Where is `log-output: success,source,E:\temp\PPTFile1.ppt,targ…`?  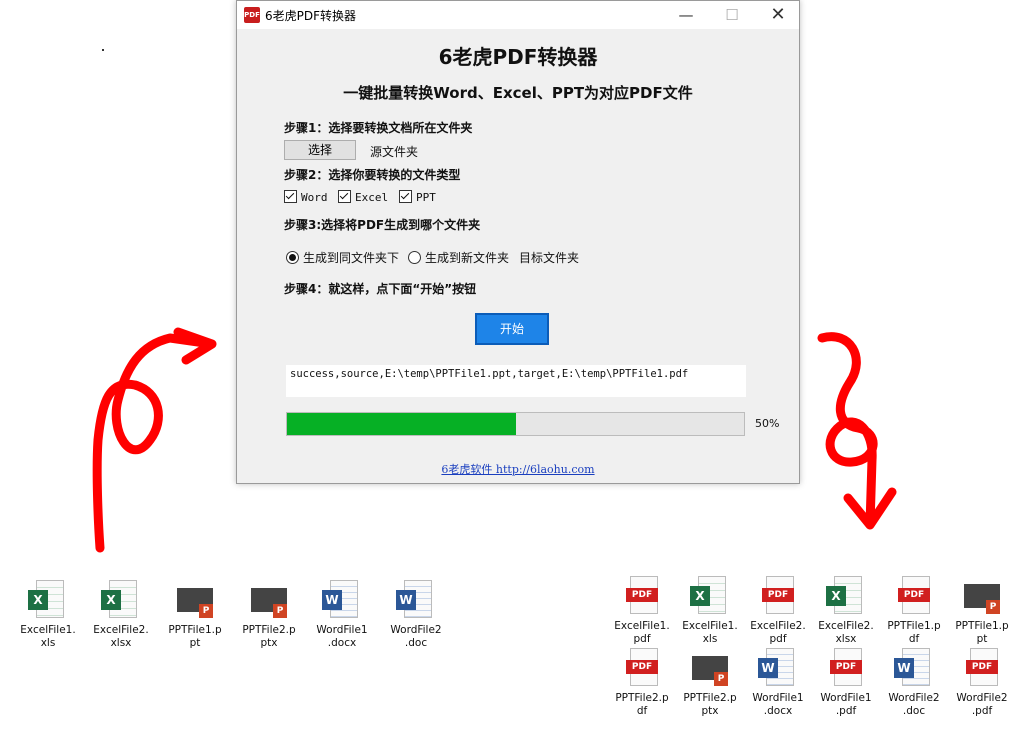 log-output: success,source,E:\temp\PPTFile1.ppt,targ… is located at coordinates (516, 381).